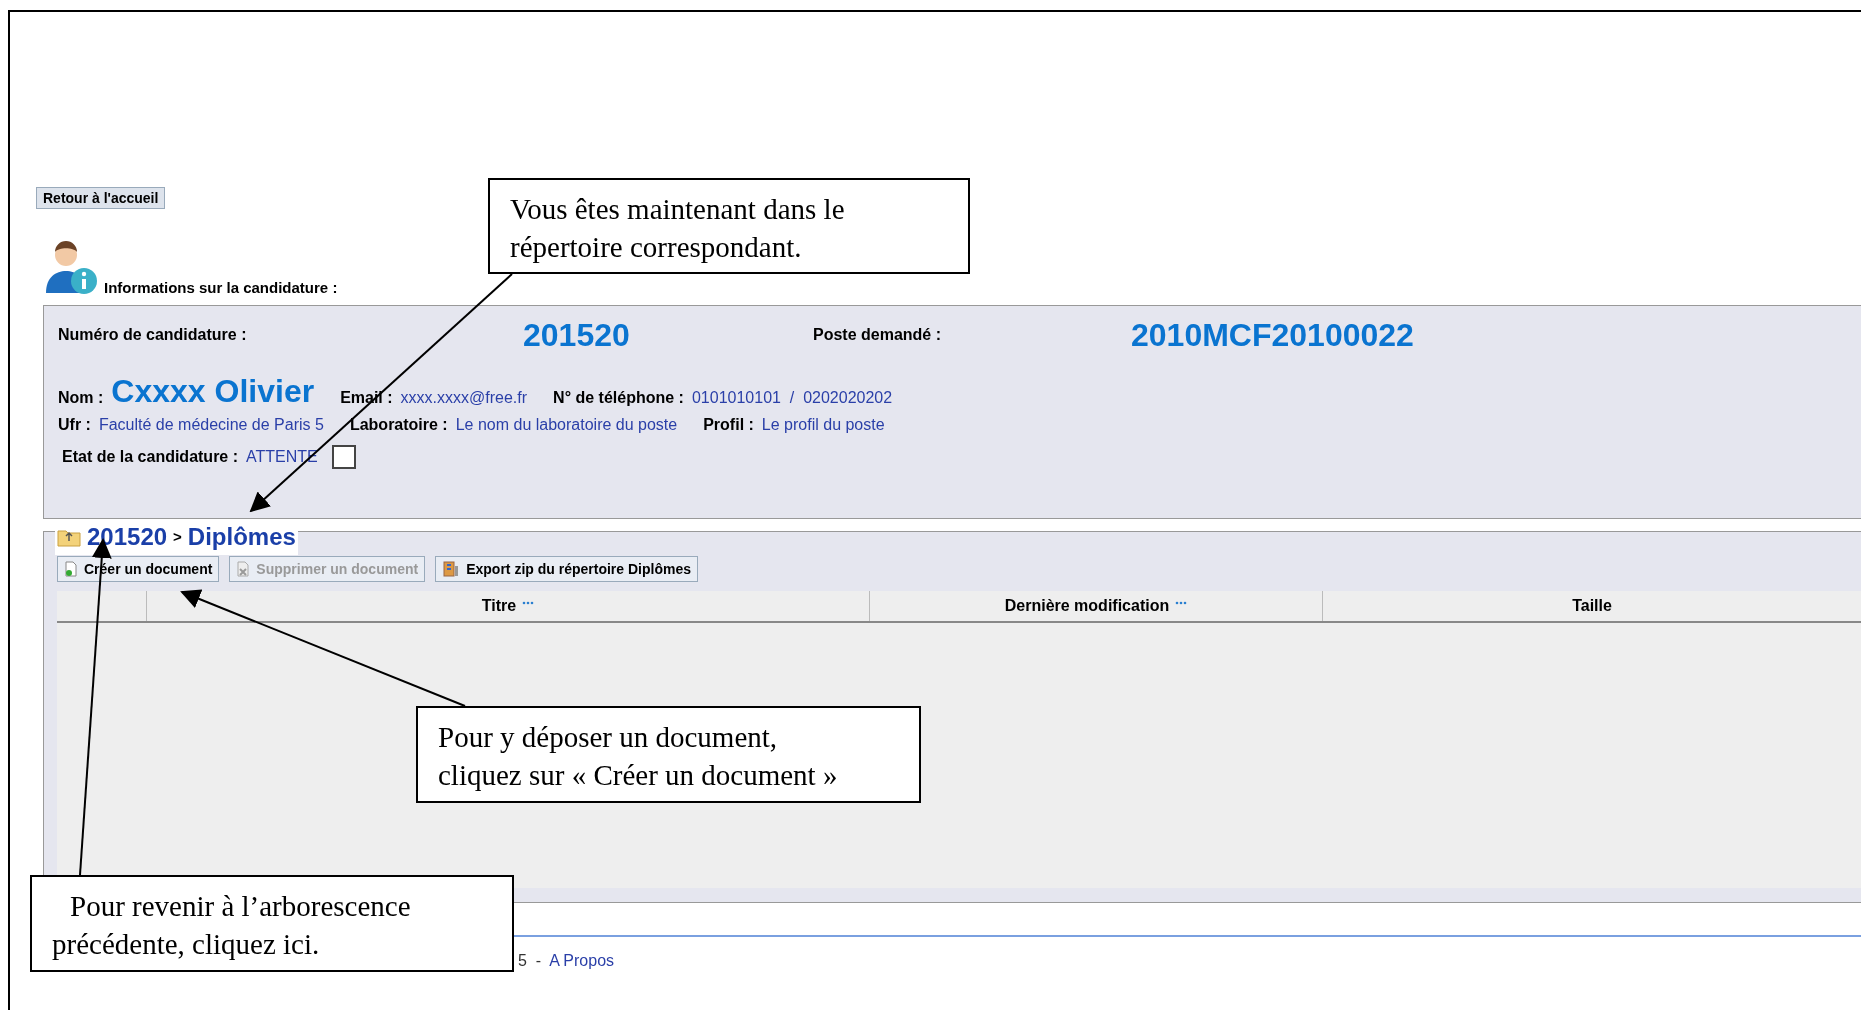 Image resolution: width=1861 pixels, height=1010 pixels. What do you see at coordinates (566, 569) in the screenshot?
I see `toolbar-button: Export zip du répertoire Diplômes` at bounding box center [566, 569].